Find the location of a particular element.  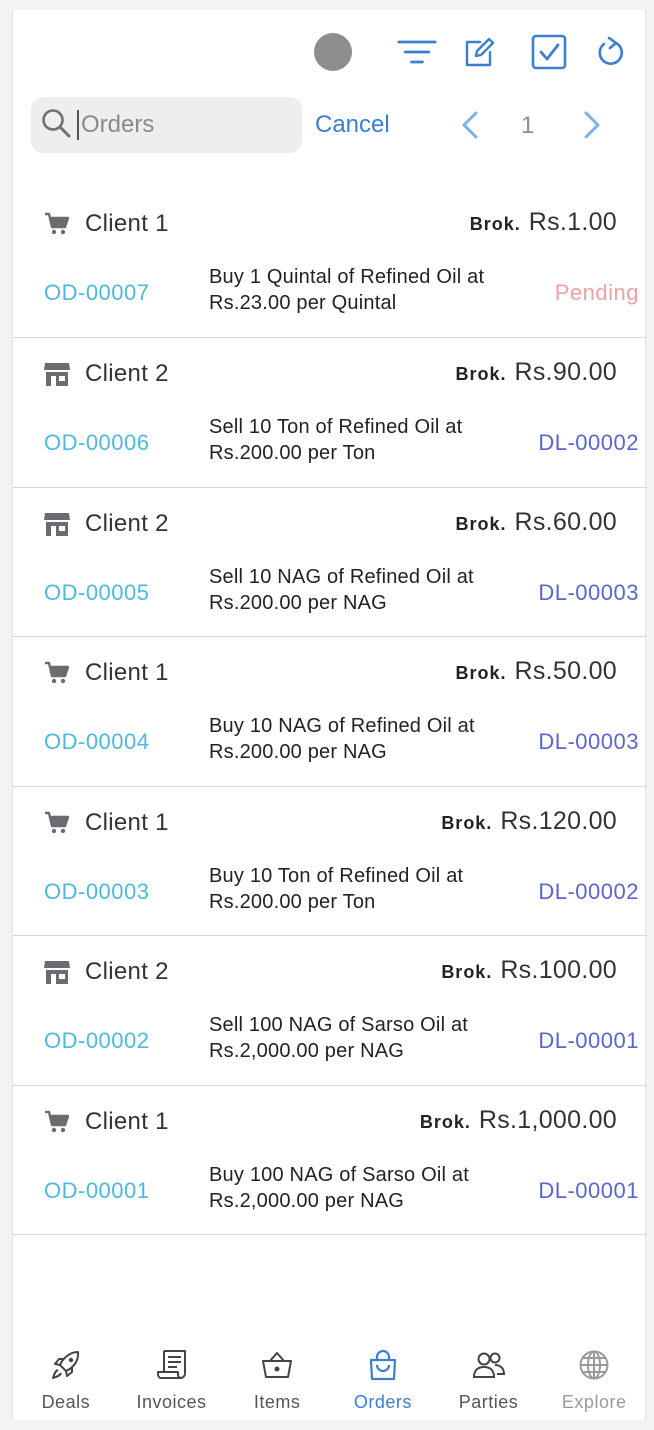

tab-parties: Parties is located at coordinates (489, 1380).